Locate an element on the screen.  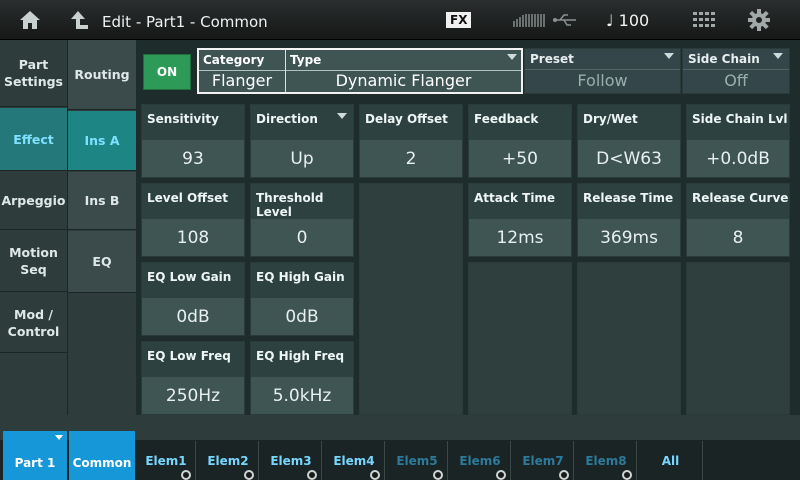
type-field: Type Dynamic Flanger is located at coordinates (403, 71).